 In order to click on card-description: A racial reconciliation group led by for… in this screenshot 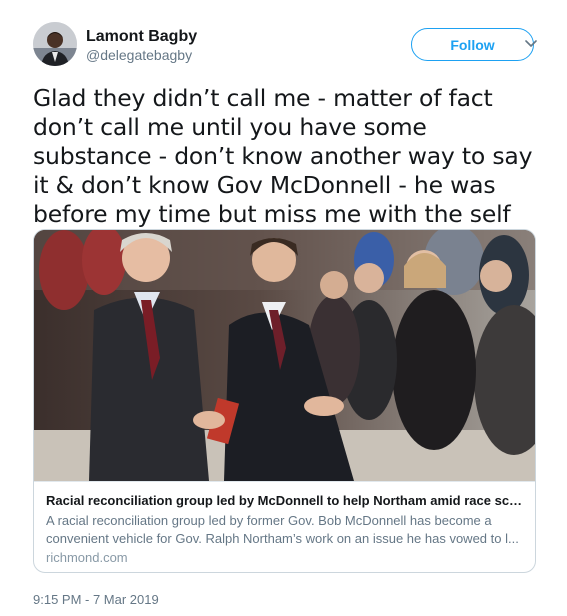, I will do `click(282, 529)`.